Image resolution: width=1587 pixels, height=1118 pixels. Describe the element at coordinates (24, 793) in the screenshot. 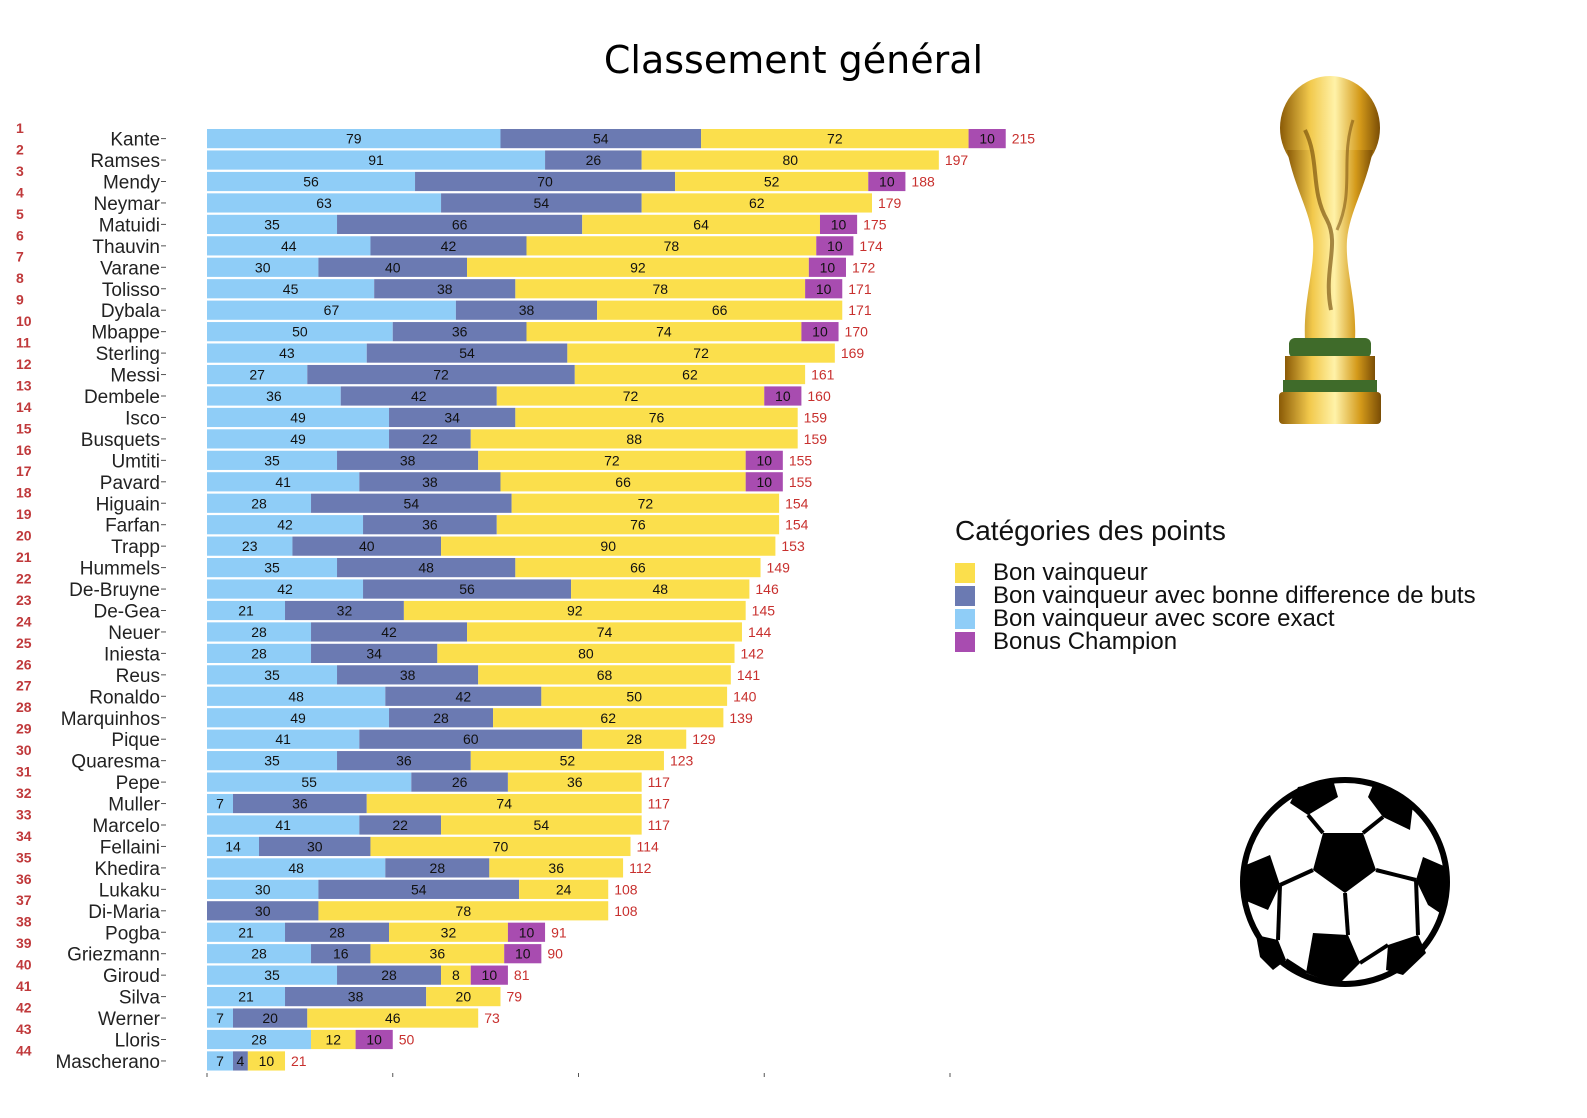

I see `rank-label: 32` at that location.